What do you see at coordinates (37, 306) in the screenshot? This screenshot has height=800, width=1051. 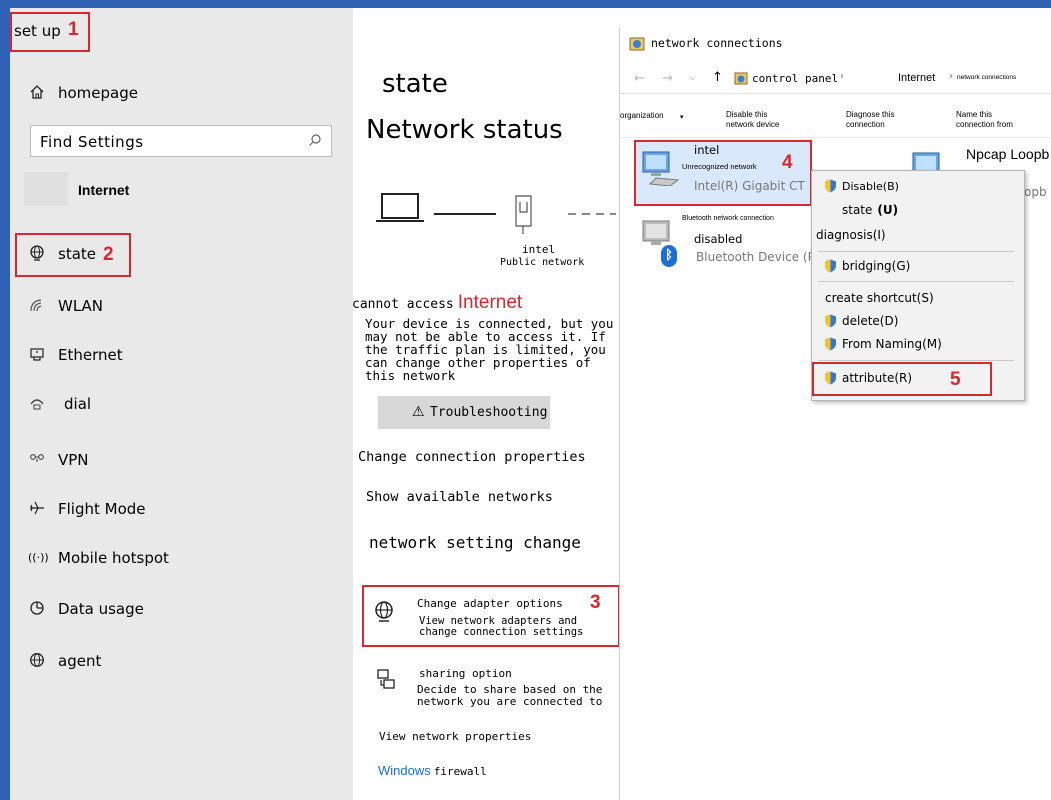 I see `wifi-icon` at bounding box center [37, 306].